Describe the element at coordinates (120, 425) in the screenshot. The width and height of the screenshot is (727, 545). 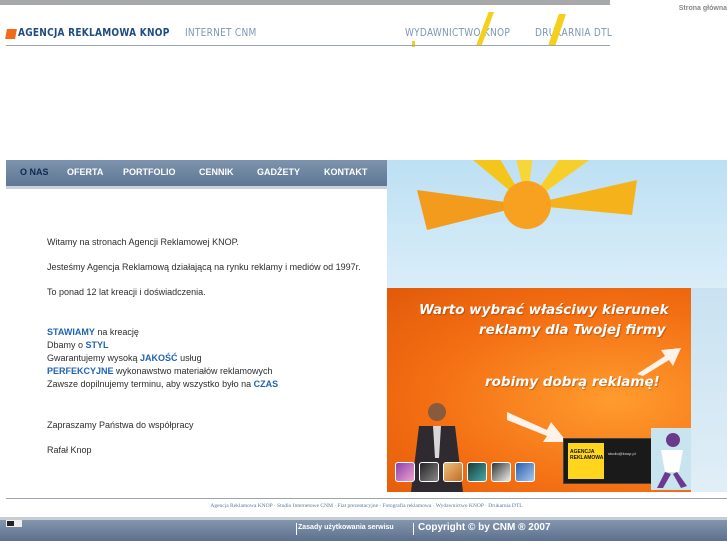
I see `invitation-text: Zapraszamy Państwa do współpracy` at that location.